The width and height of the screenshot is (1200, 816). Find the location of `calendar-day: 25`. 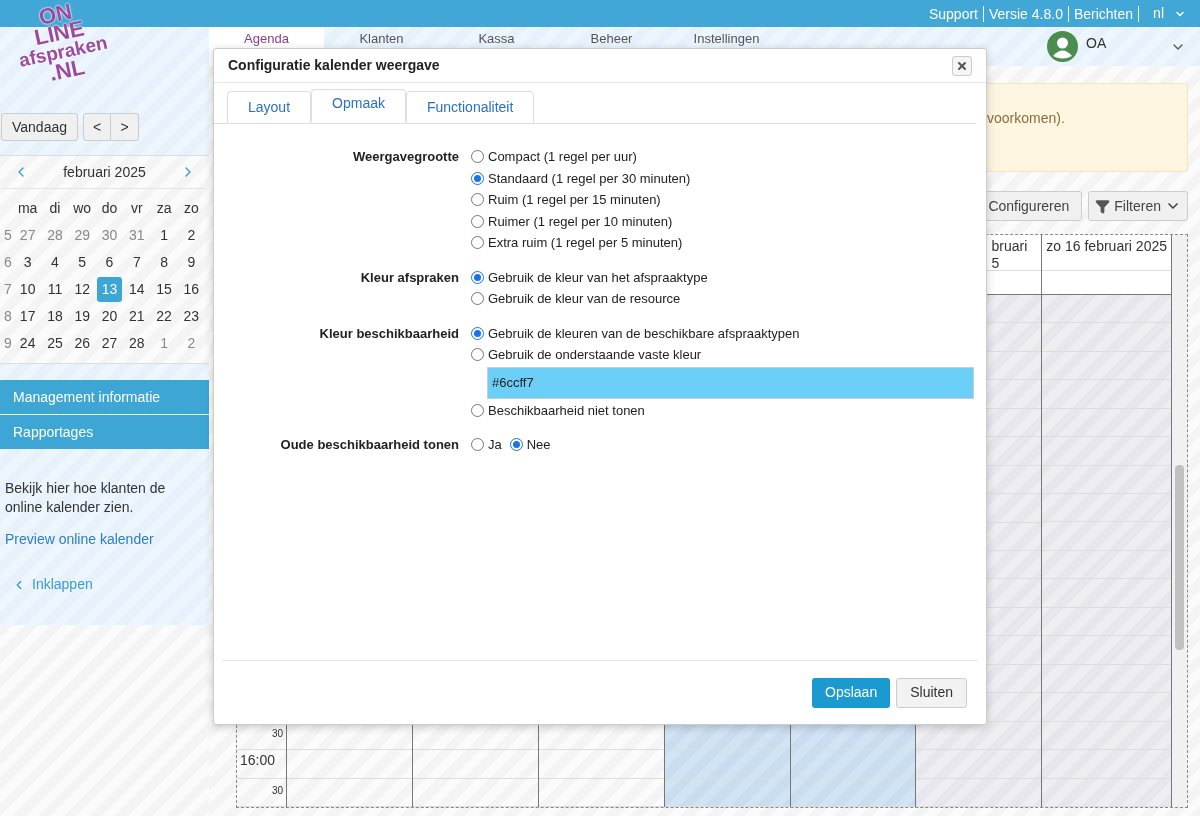

calendar-day: 25 is located at coordinates (55, 343).